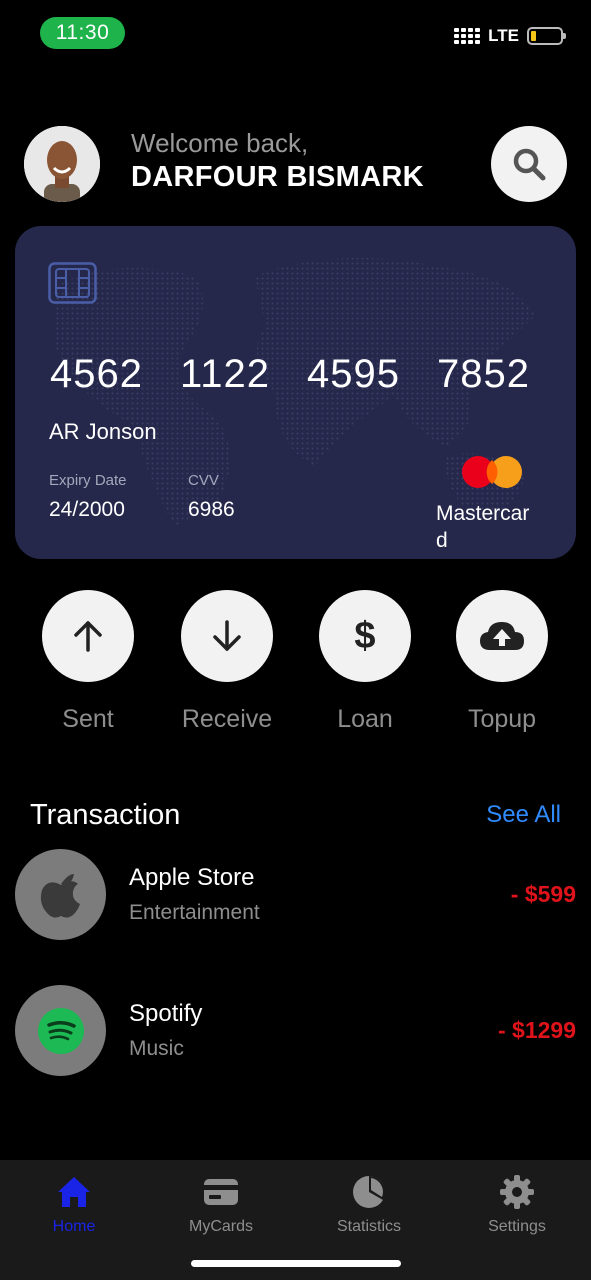 The height and width of the screenshot is (1280, 591). I want to click on username: DARFOUR BISMARK, so click(277, 177).